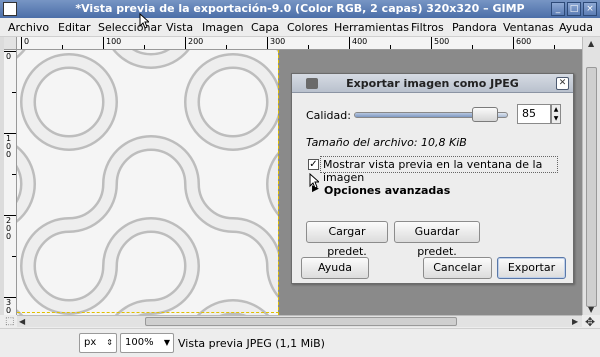 The image size is (600, 357). What do you see at coordinates (307, 27) in the screenshot?
I see `menu-colores: Colores` at bounding box center [307, 27].